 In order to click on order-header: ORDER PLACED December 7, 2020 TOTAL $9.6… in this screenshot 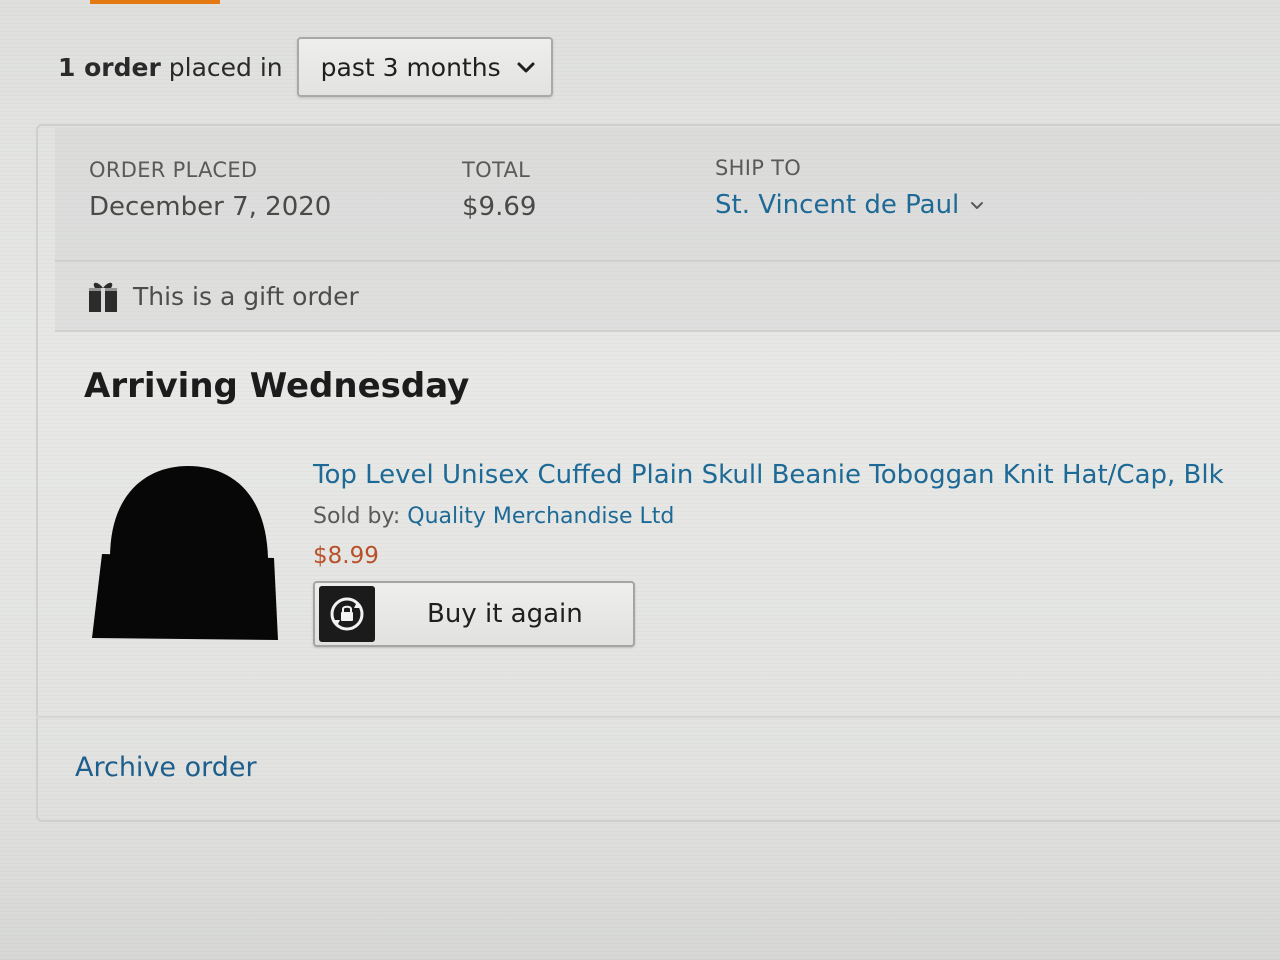, I will do `click(667, 195)`.